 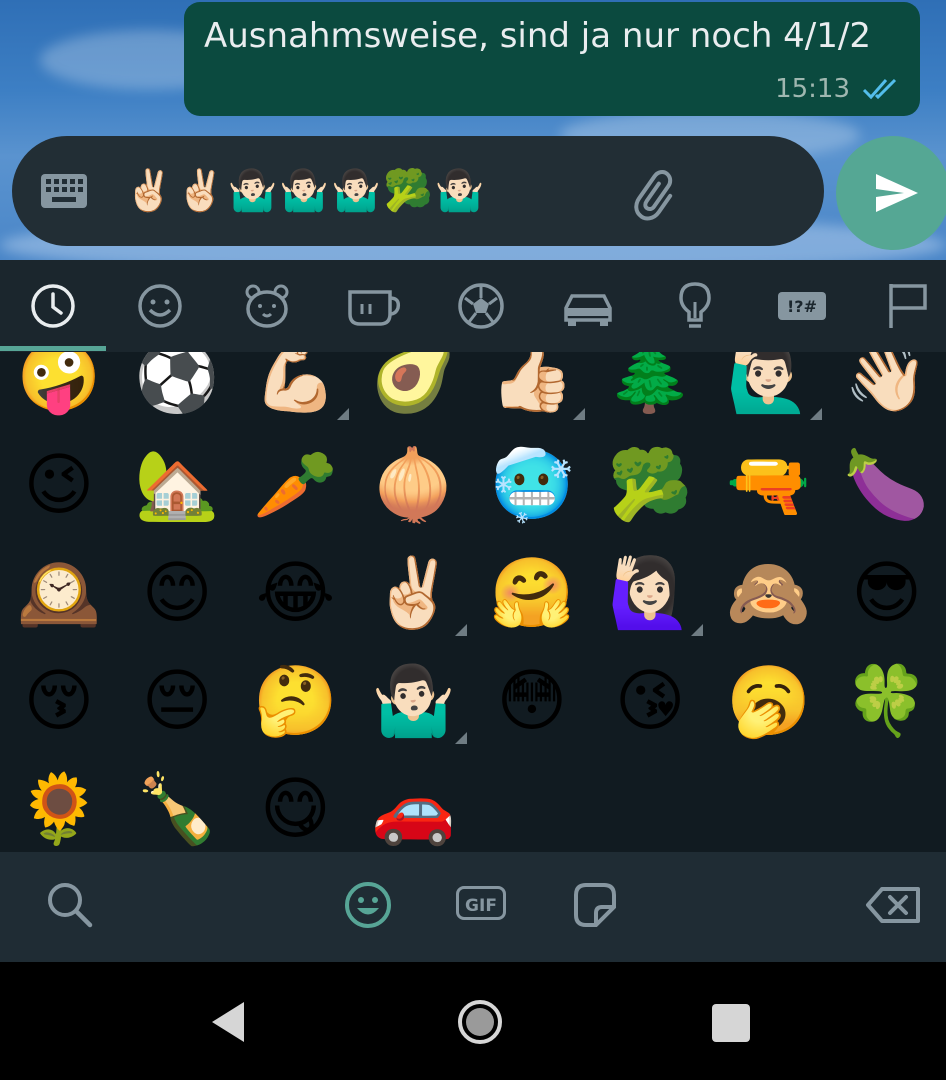 What do you see at coordinates (769, 392) in the screenshot?
I see `emoji-key: 🙋🏻‍♂️` at bounding box center [769, 392].